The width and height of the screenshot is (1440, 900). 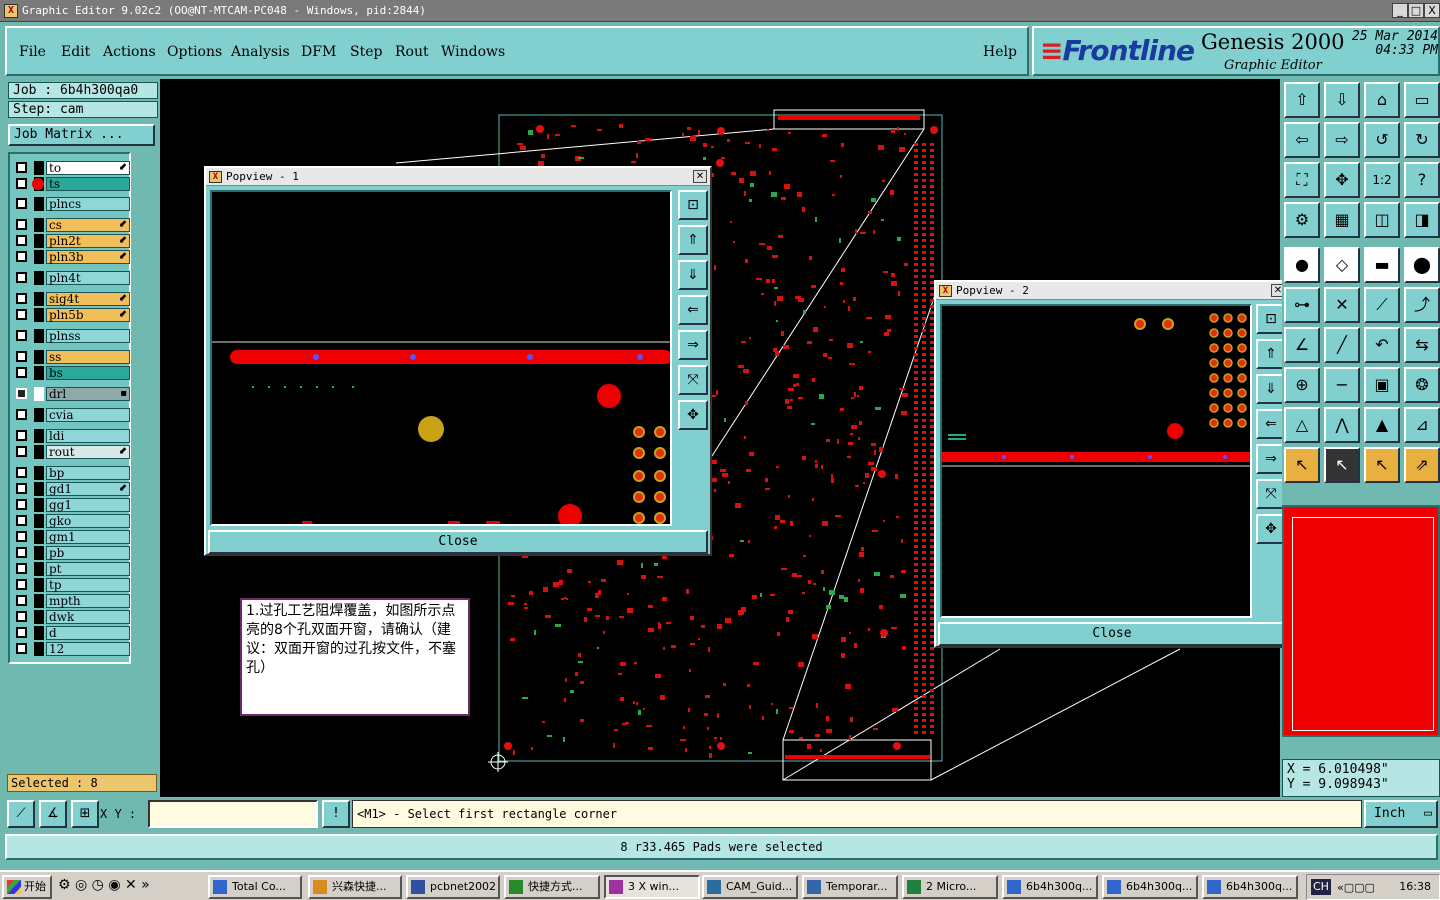 I want to click on layer-name: pln5b ⬋, so click(x=88, y=315).